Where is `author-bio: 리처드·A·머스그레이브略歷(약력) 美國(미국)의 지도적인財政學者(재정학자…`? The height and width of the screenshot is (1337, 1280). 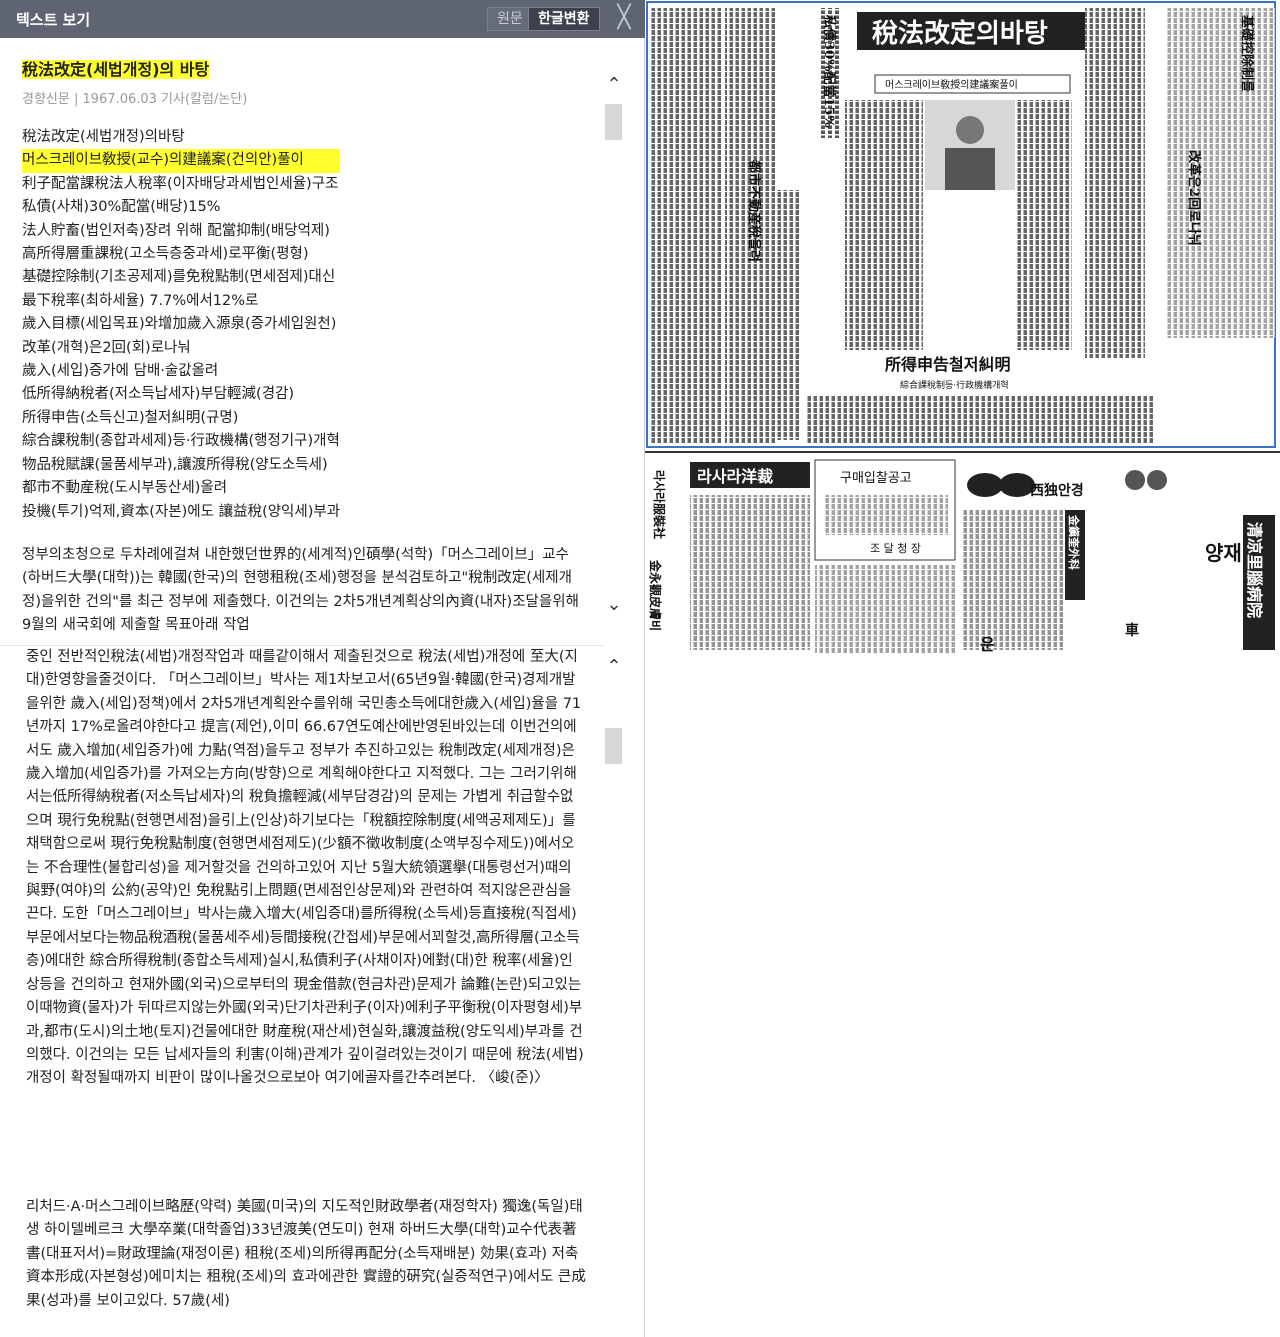 author-bio: 리처드·A·머스그레이브略歷(약력) 美國(미국)의 지도적인財政學者(재정학자… is located at coordinates (306, 1254).